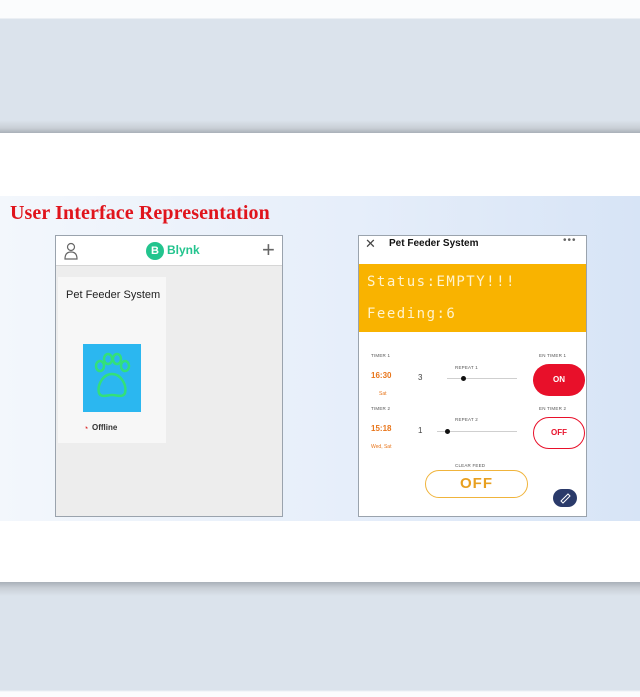  I want to click on repeat2-label: REPEAT 2, so click(466, 419).